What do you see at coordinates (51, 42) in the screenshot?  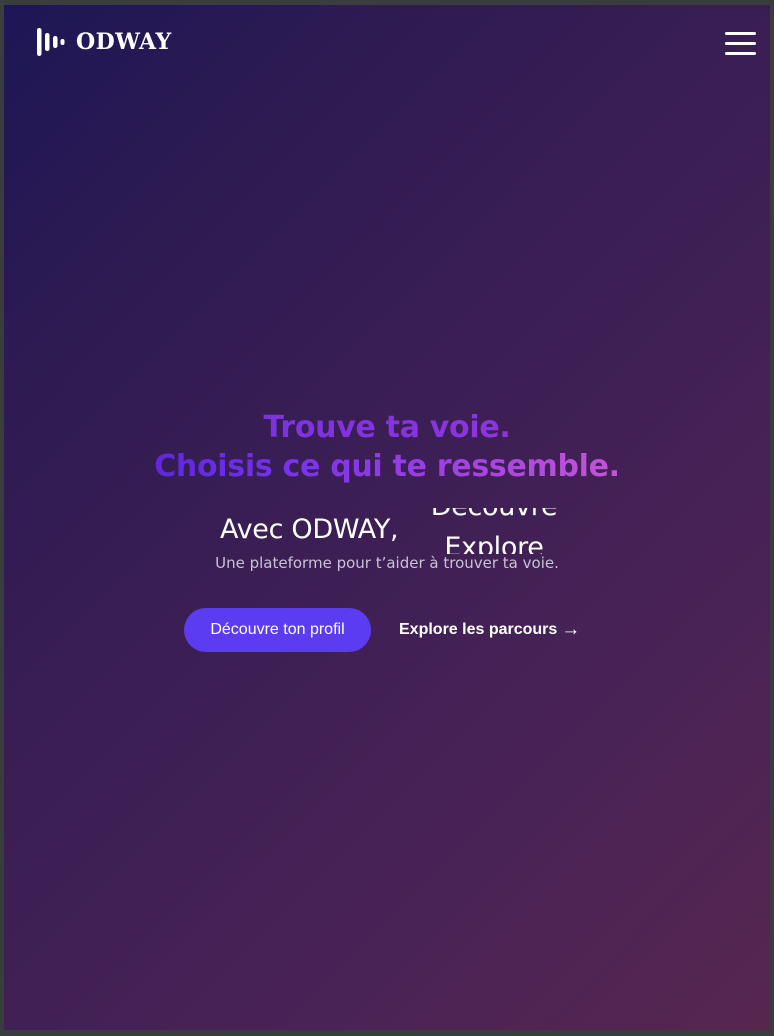 I see `sound-wave-logo-icon` at bounding box center [51, 42].